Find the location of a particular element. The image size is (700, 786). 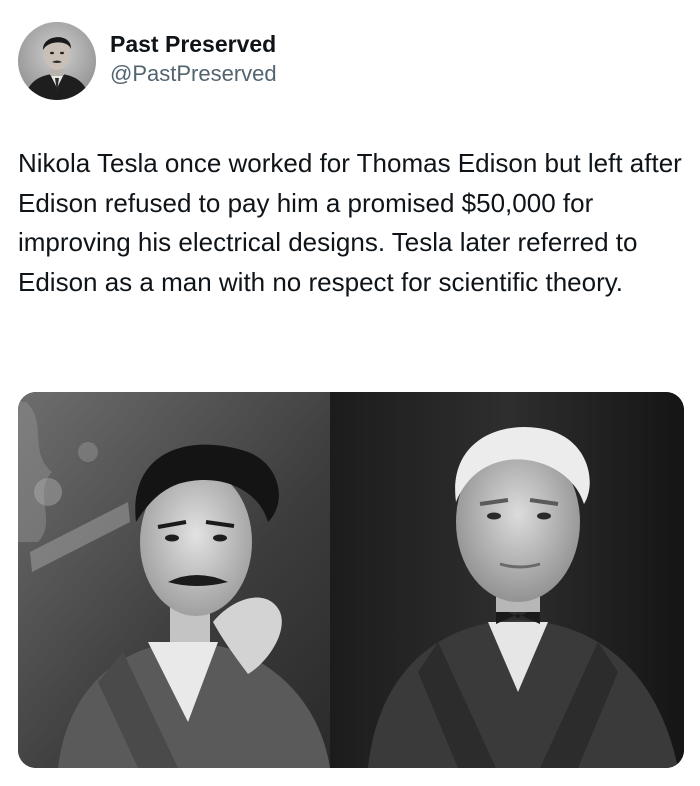

profile-photo-icon is located at coordinates (57, 61).